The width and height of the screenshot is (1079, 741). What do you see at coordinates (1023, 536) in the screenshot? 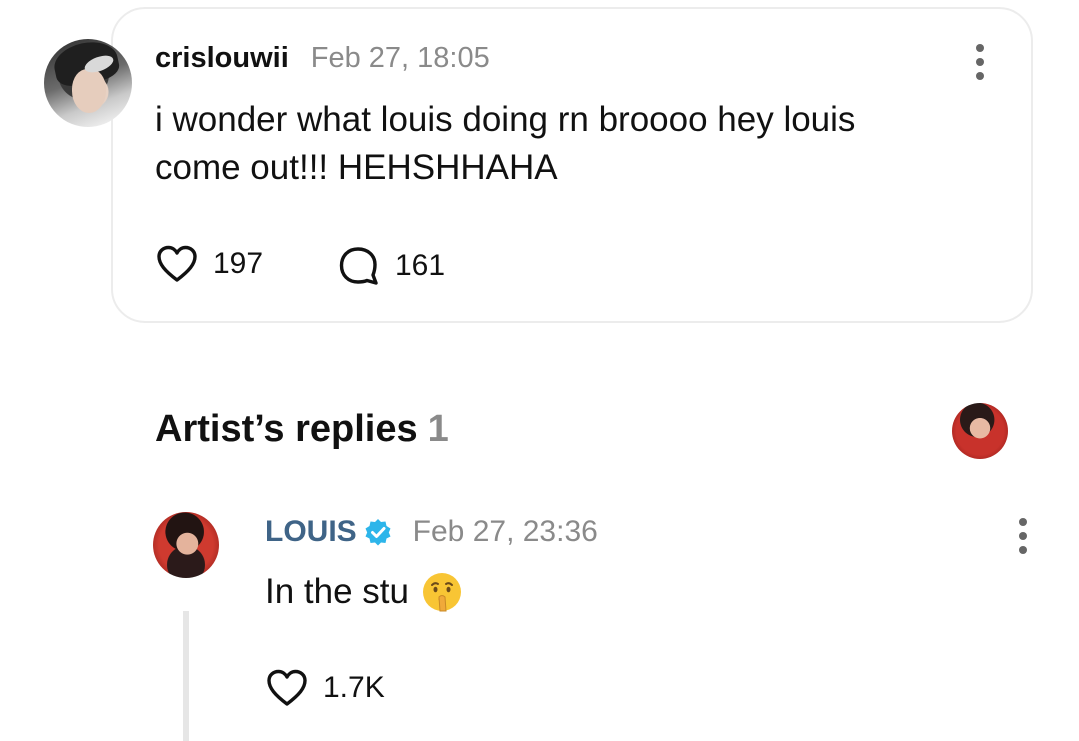
I see `reply-more-icon` at bounding box center [1023, 536].